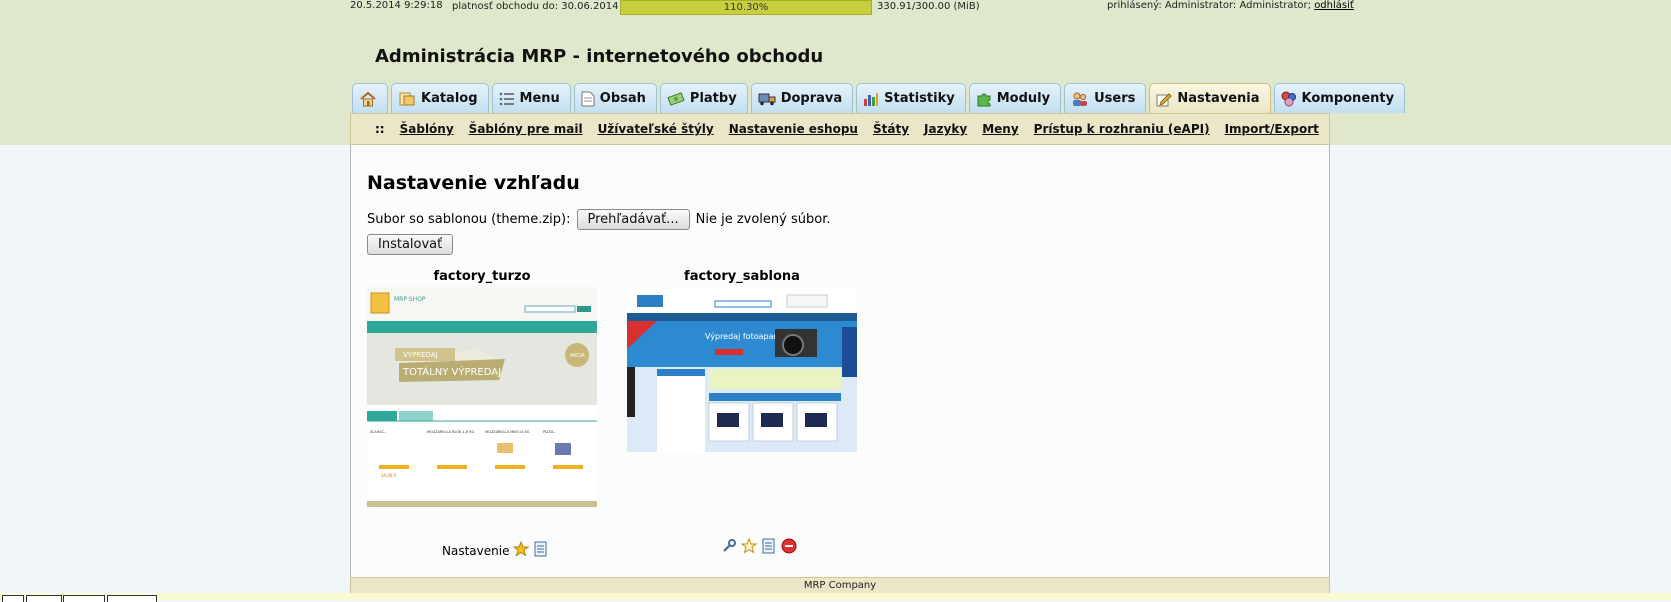 This screenshot has height=602, width=1671. Describe the element at coordinates (389, 475) in the screenshot. I see `thumb-price: 34,00 €` at that location.